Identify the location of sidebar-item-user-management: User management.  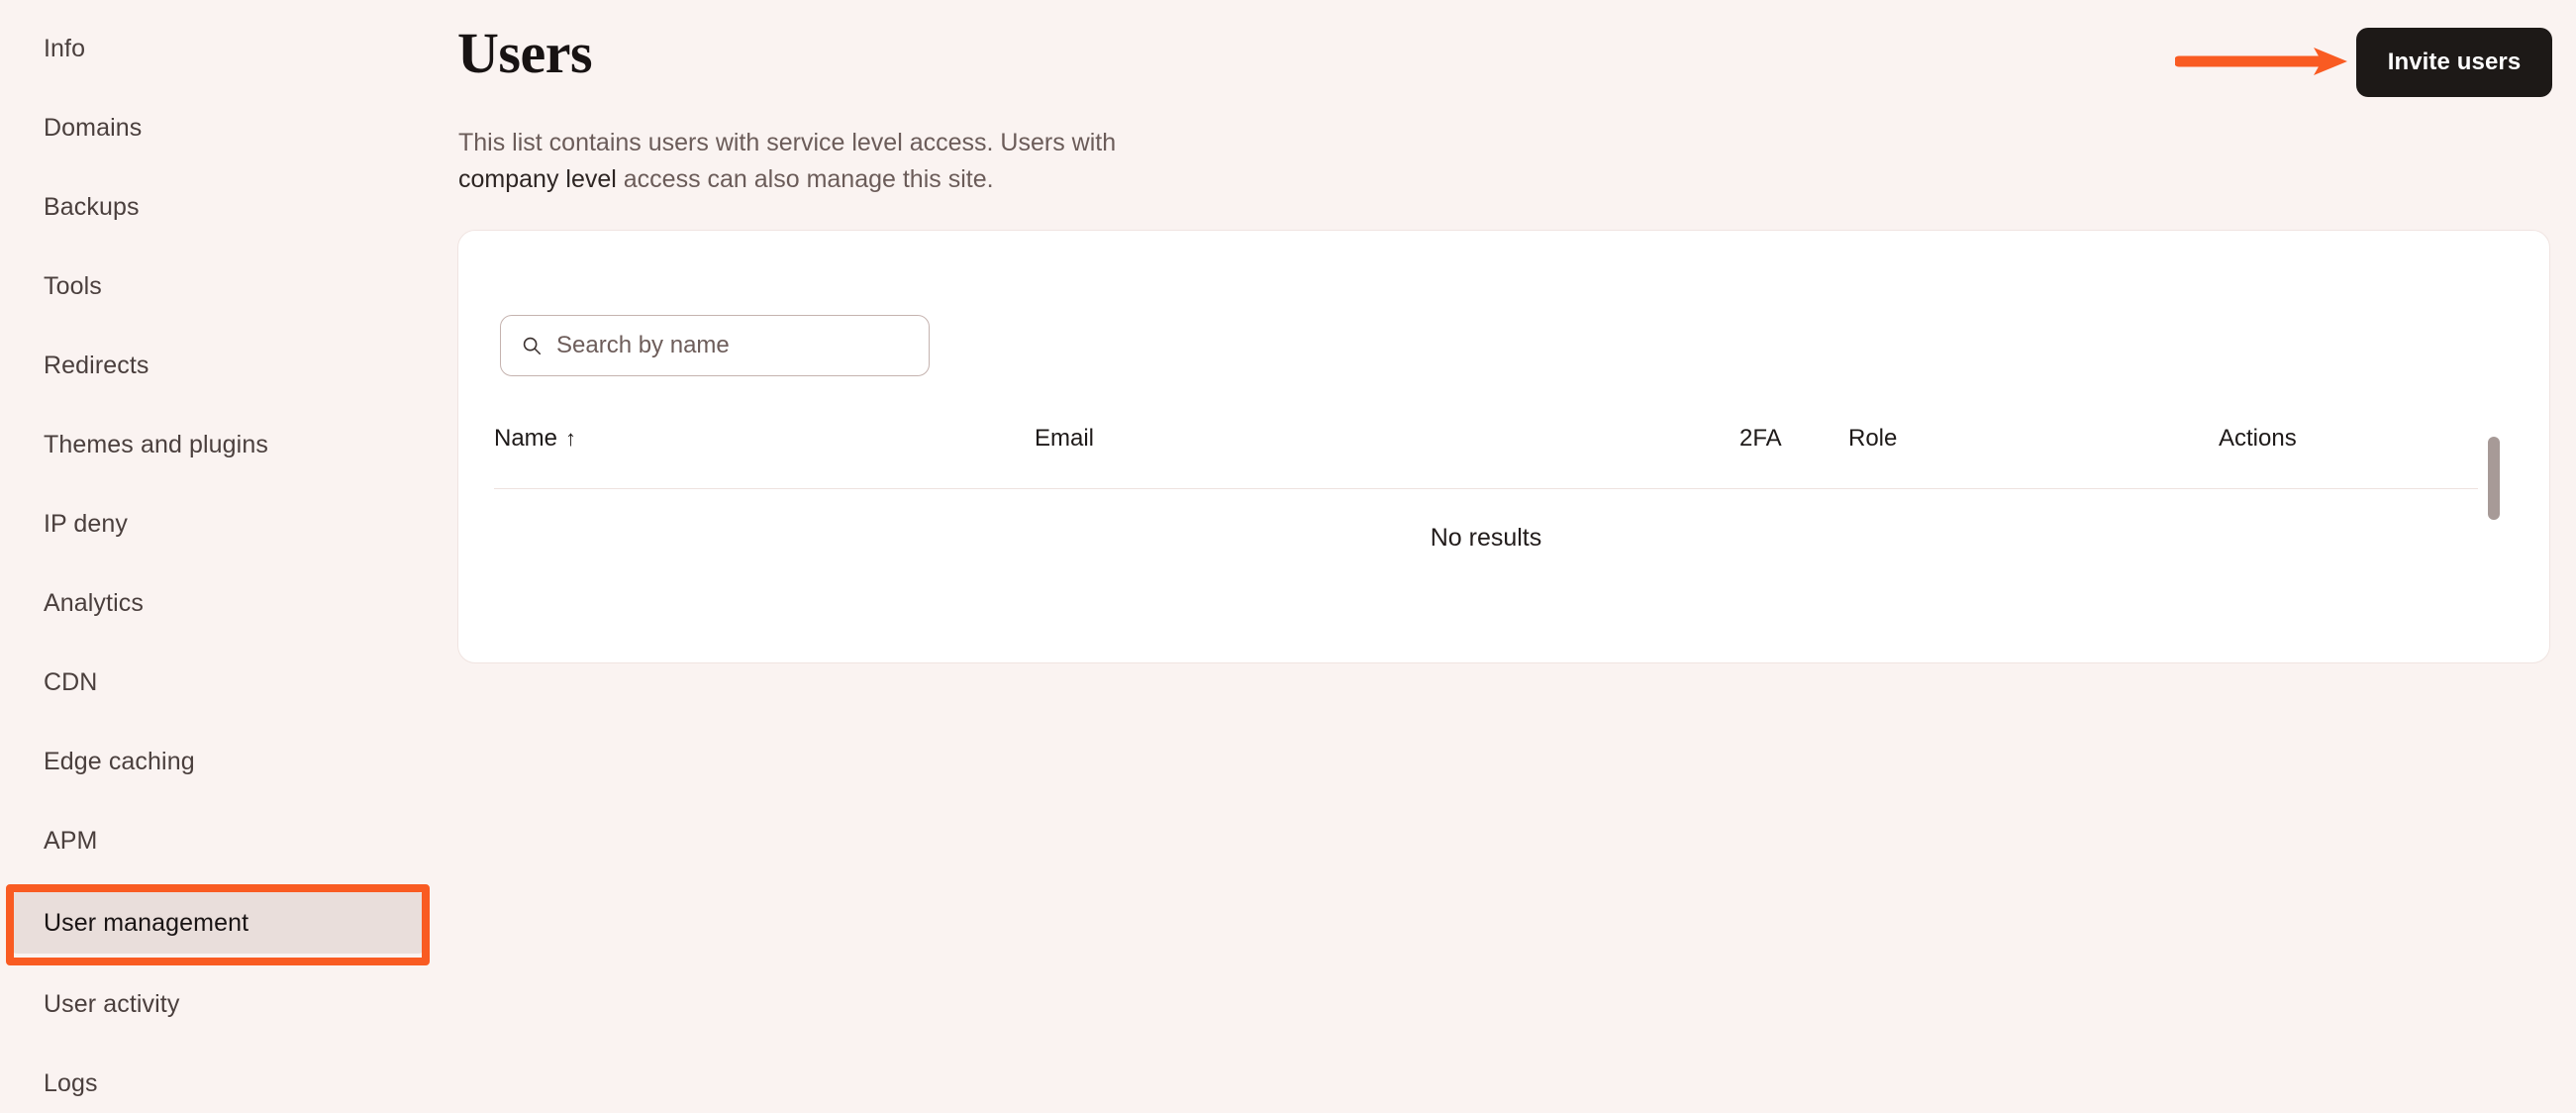
(218, 923).